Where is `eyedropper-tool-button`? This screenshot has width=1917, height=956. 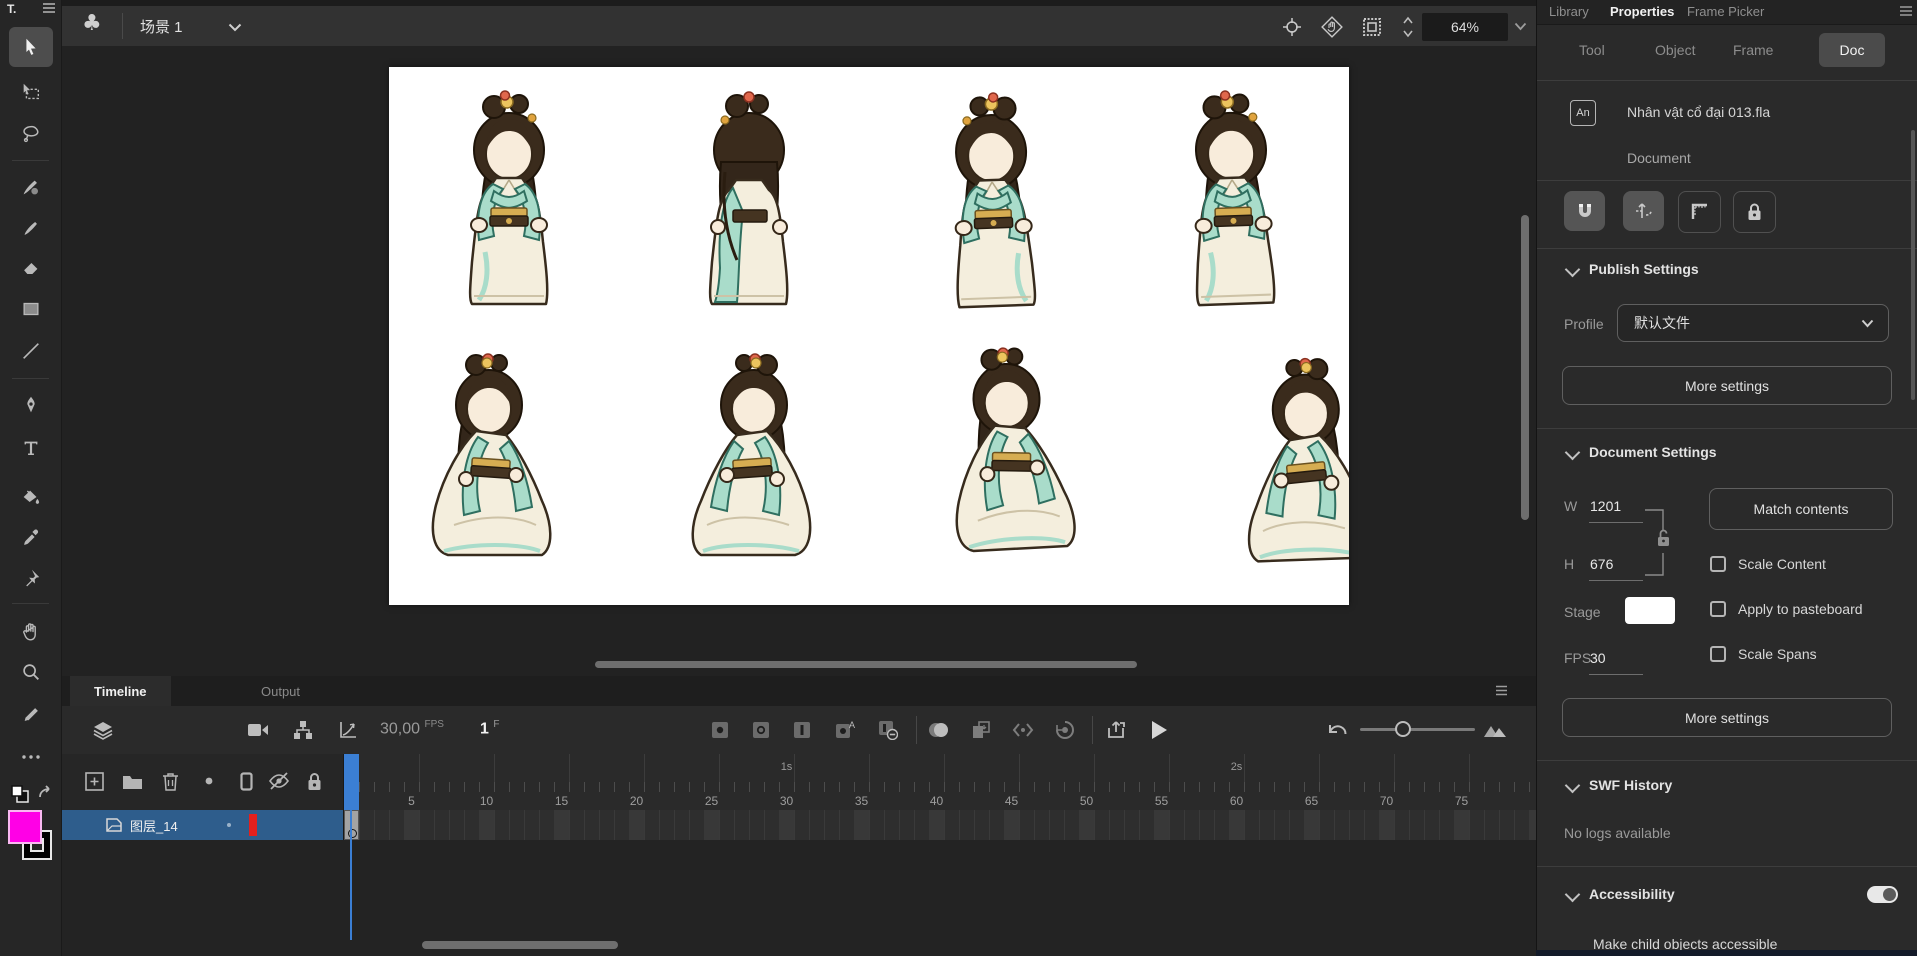
eyedropper-tool-button is located at coordinates (31, 538).